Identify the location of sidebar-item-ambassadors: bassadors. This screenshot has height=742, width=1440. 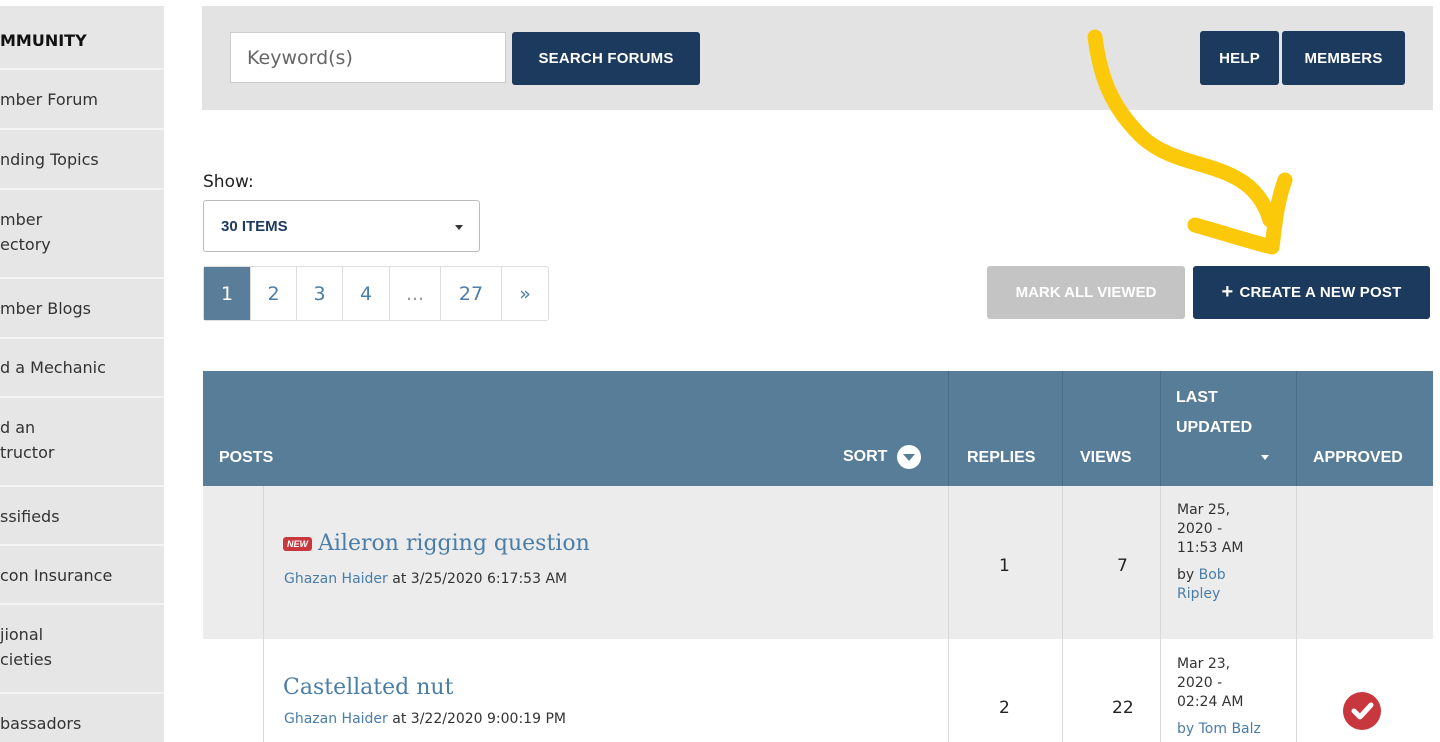
(82, 718).